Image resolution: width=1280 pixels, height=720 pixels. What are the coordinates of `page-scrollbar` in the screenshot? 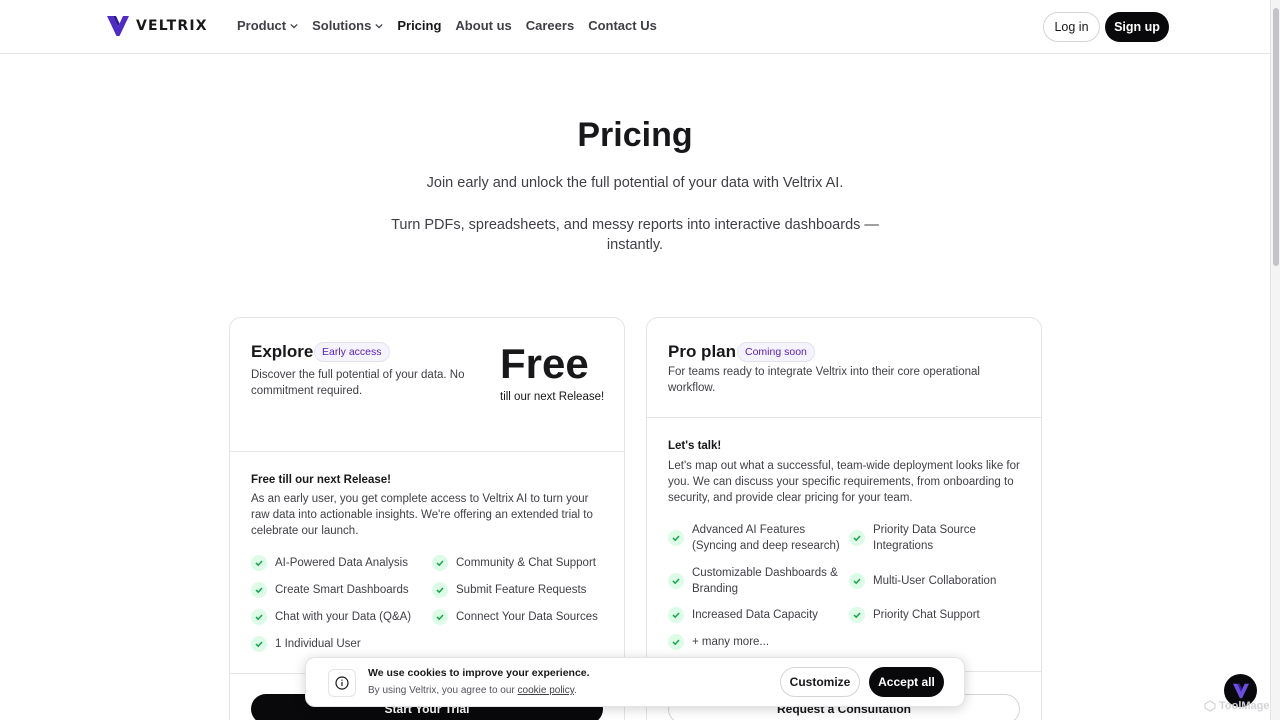 It's located at (1275, 360).